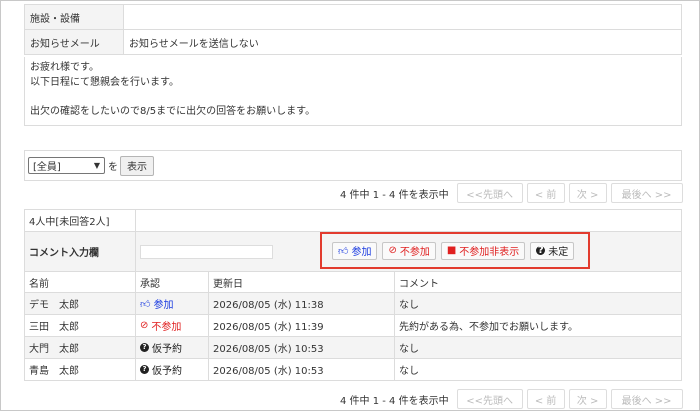 This screenshot has width=700, height=411. What do you see at coordinates (206, 251) in the screenshot?
I see `comment-input` at bounding box center [206, 251].